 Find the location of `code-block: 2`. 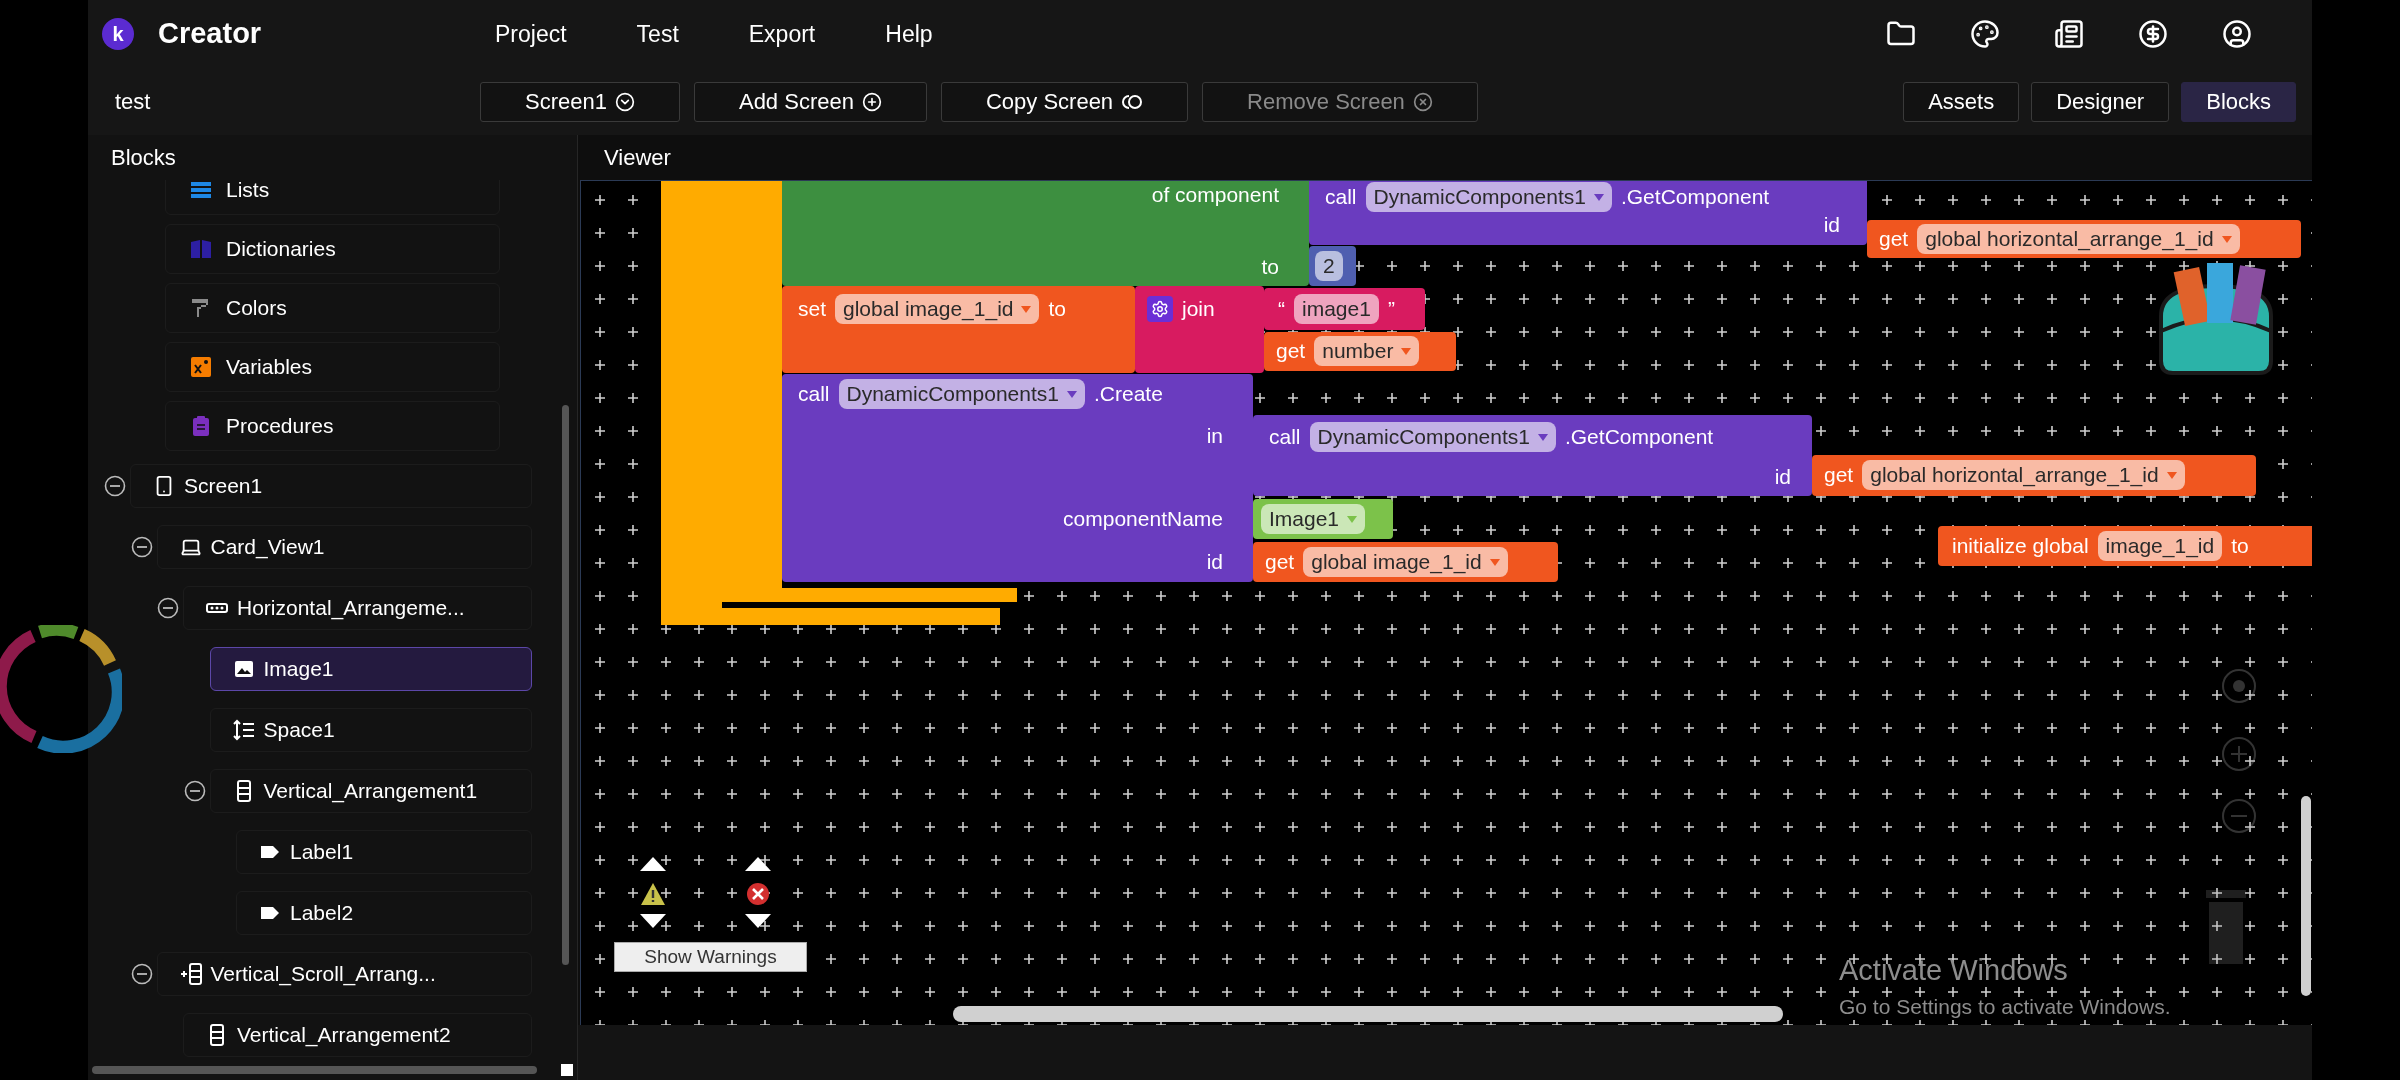

code-block: 2 is located at coordinates (1332, 266).